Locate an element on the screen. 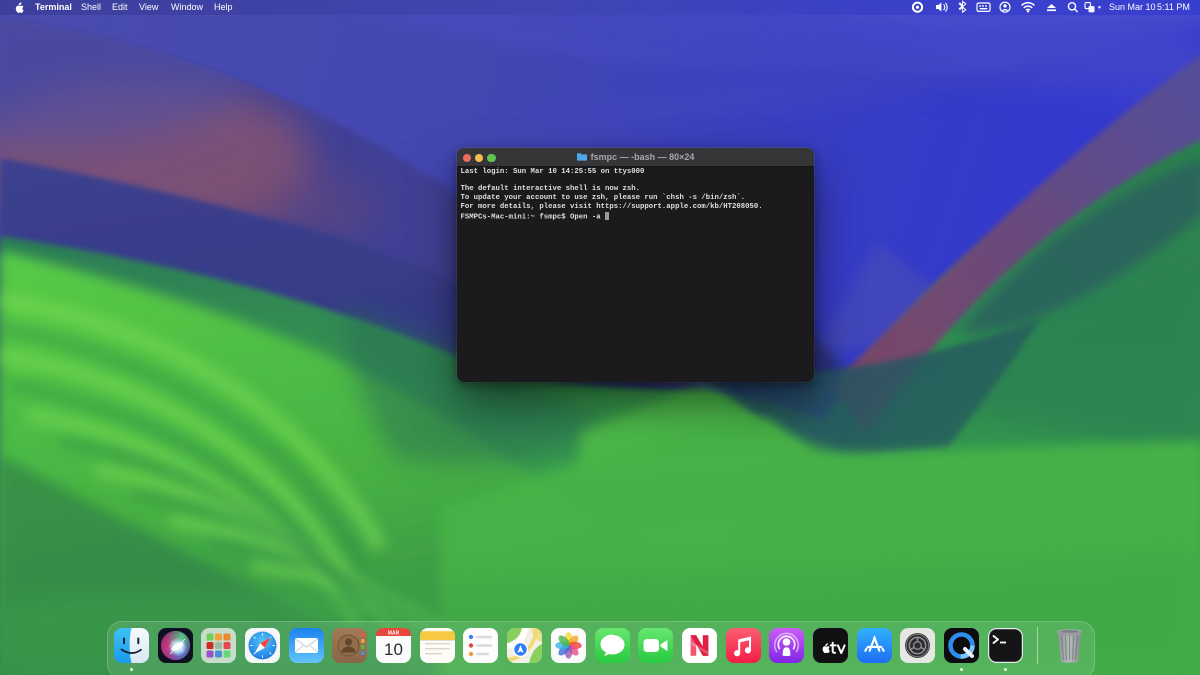  svg-text: MAR is located at coordinates (394, 633).